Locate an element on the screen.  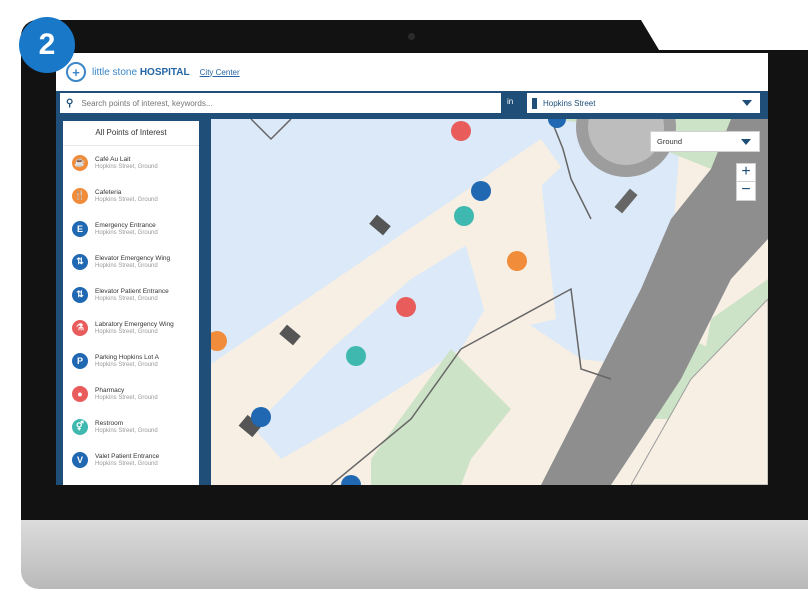
camera-icon is located at coordinates (411, 36).